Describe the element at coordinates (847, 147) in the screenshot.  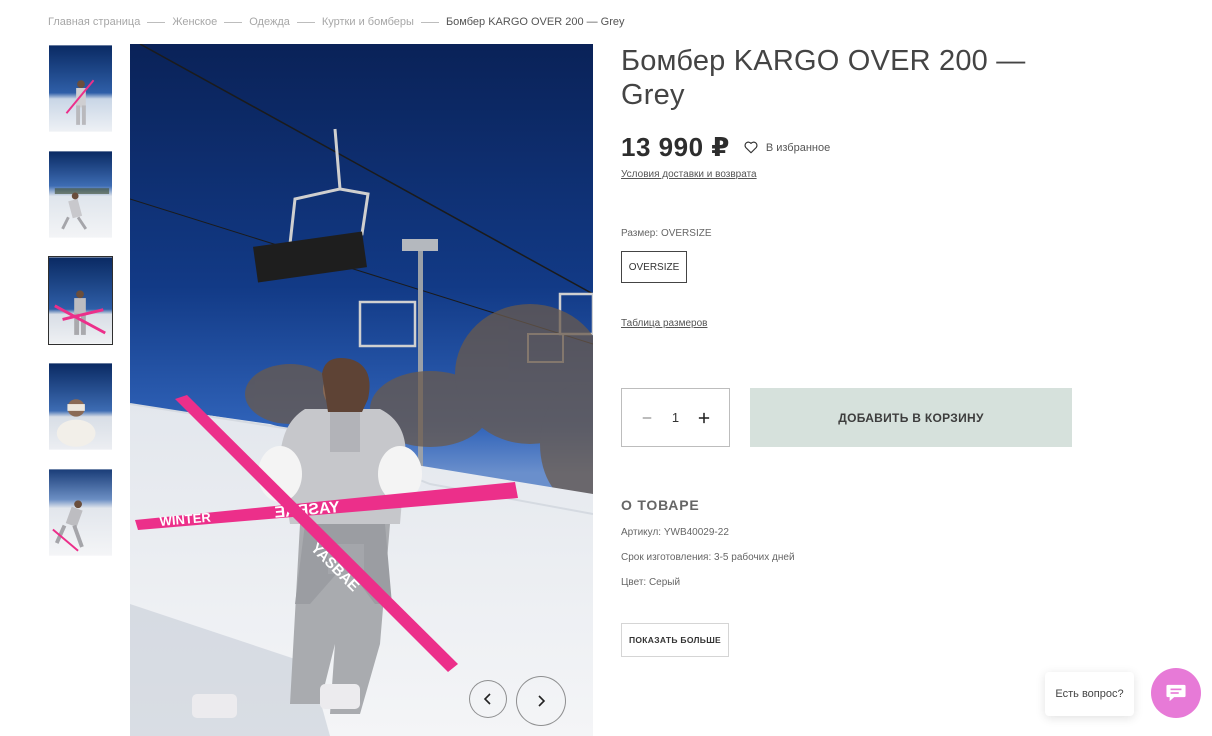
I see `price-row: 13 990 ₽ В избранное` at that location.